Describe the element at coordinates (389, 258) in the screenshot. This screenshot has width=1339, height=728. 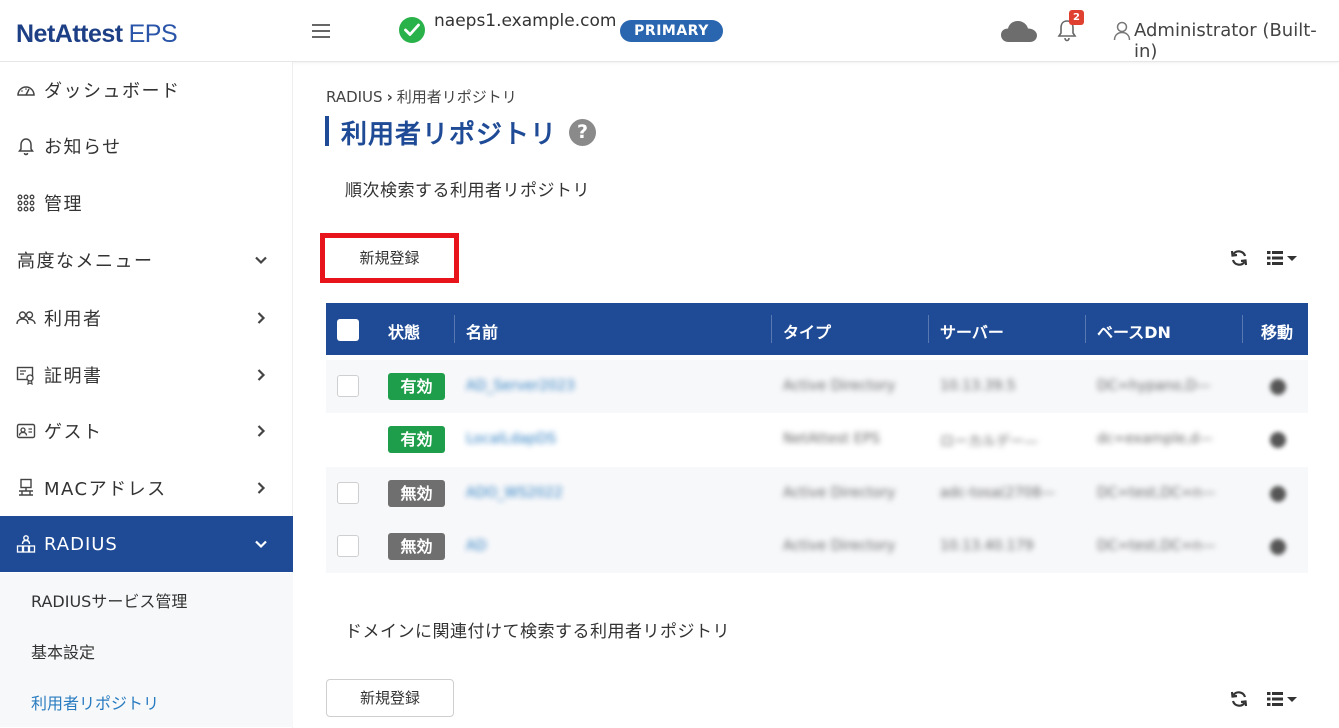
I see `new-register-button: 新規登録` at that location.